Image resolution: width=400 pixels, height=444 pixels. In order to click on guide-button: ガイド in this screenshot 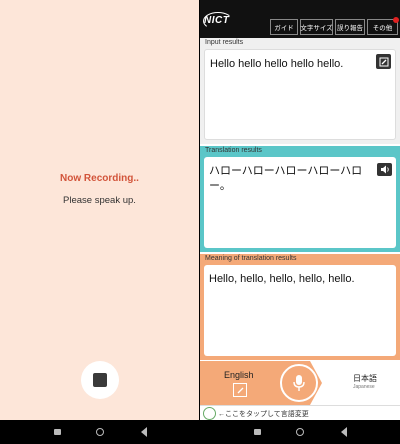, I will do `click(284, 27)`.